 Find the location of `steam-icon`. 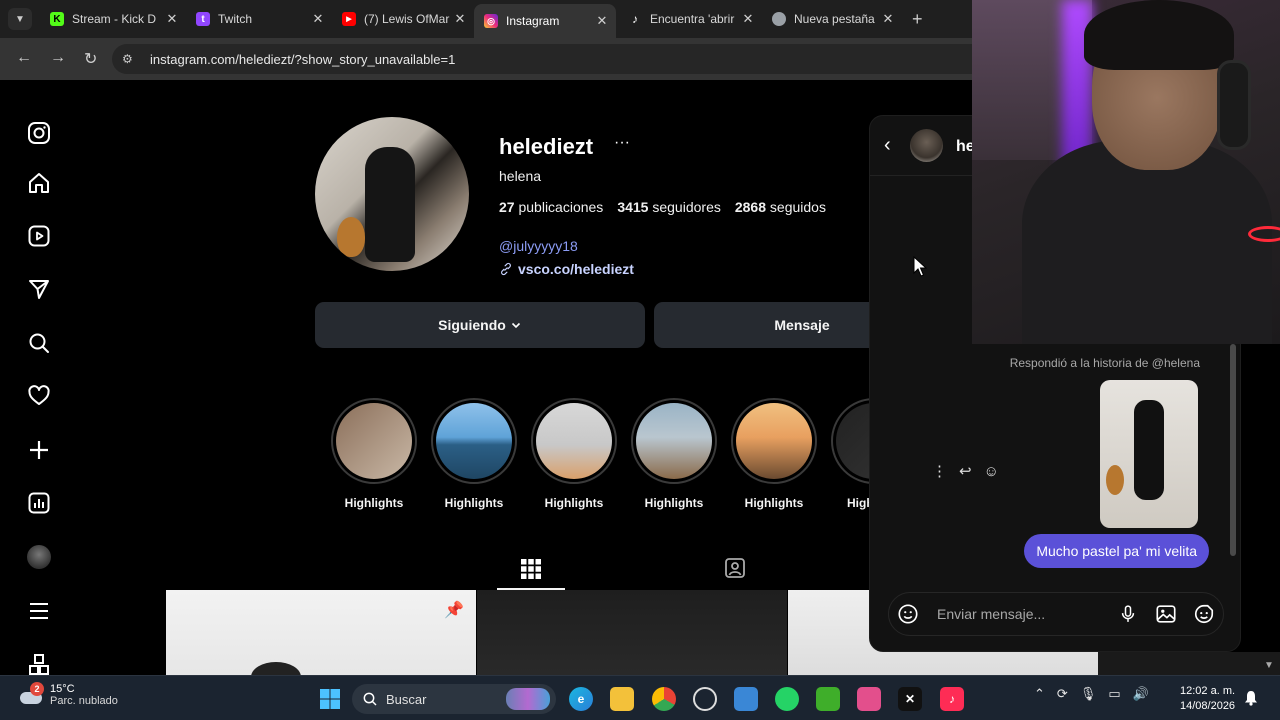

steam-icon is located at coordinates (705, 699).